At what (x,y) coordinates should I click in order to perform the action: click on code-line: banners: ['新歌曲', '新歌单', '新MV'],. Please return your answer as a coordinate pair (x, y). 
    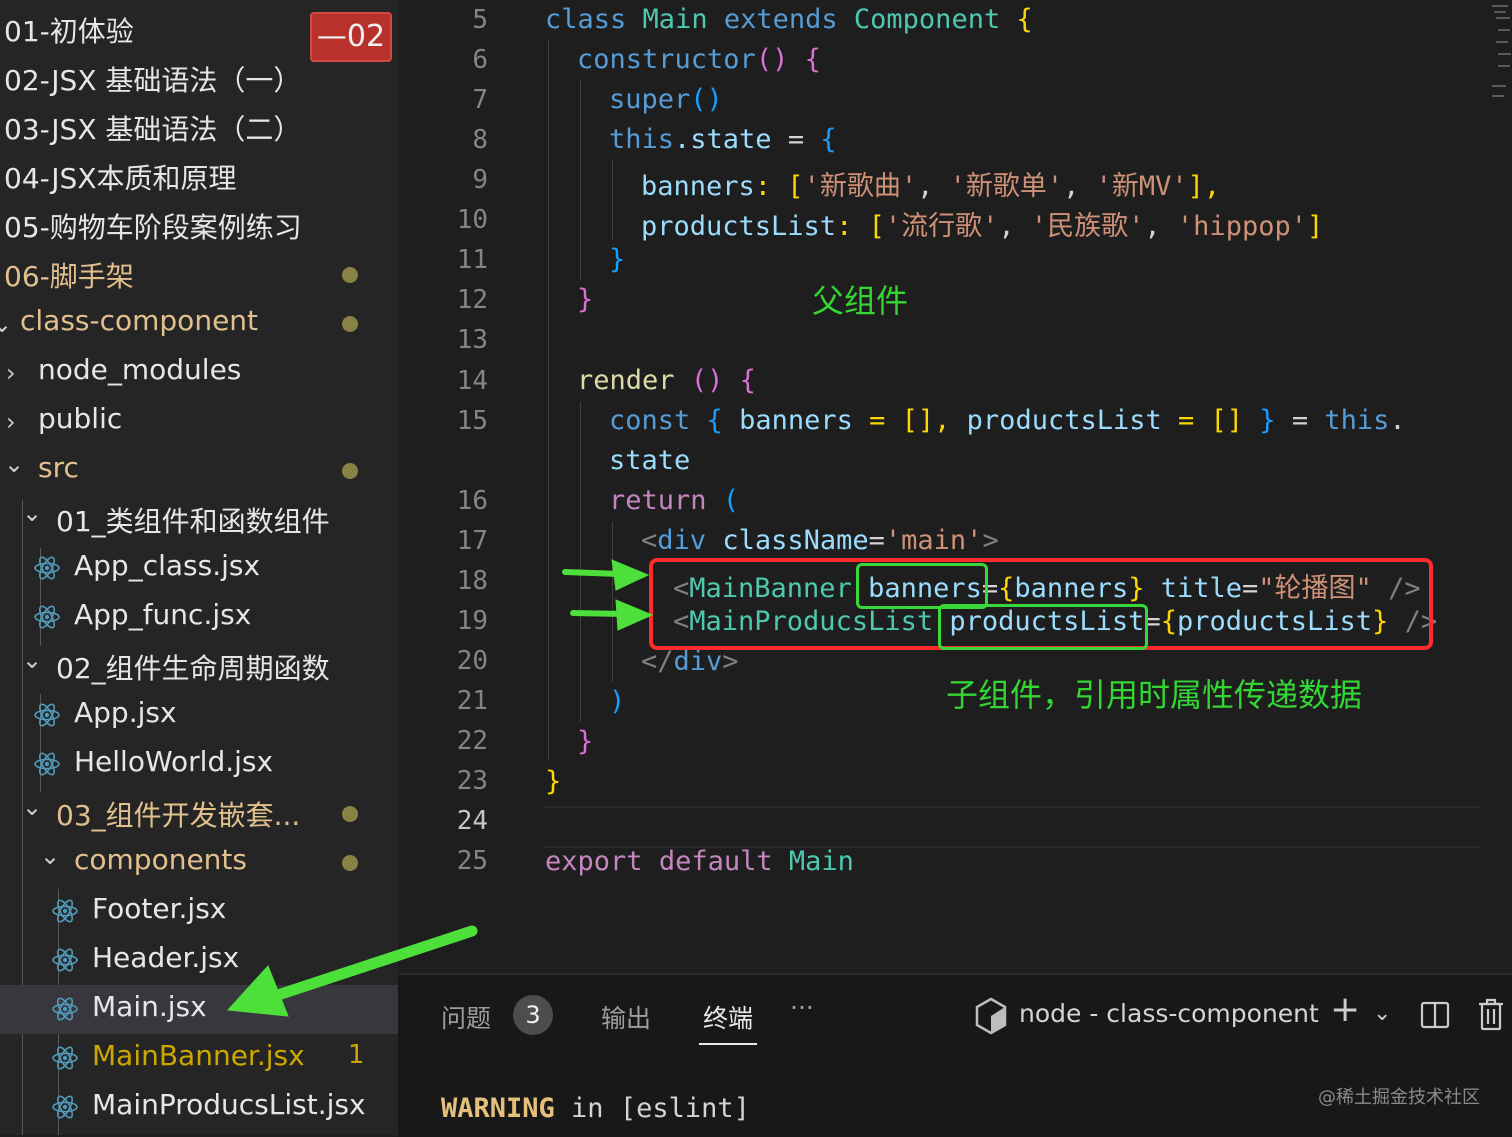
    Looking at the image, I should click on (931, 186).